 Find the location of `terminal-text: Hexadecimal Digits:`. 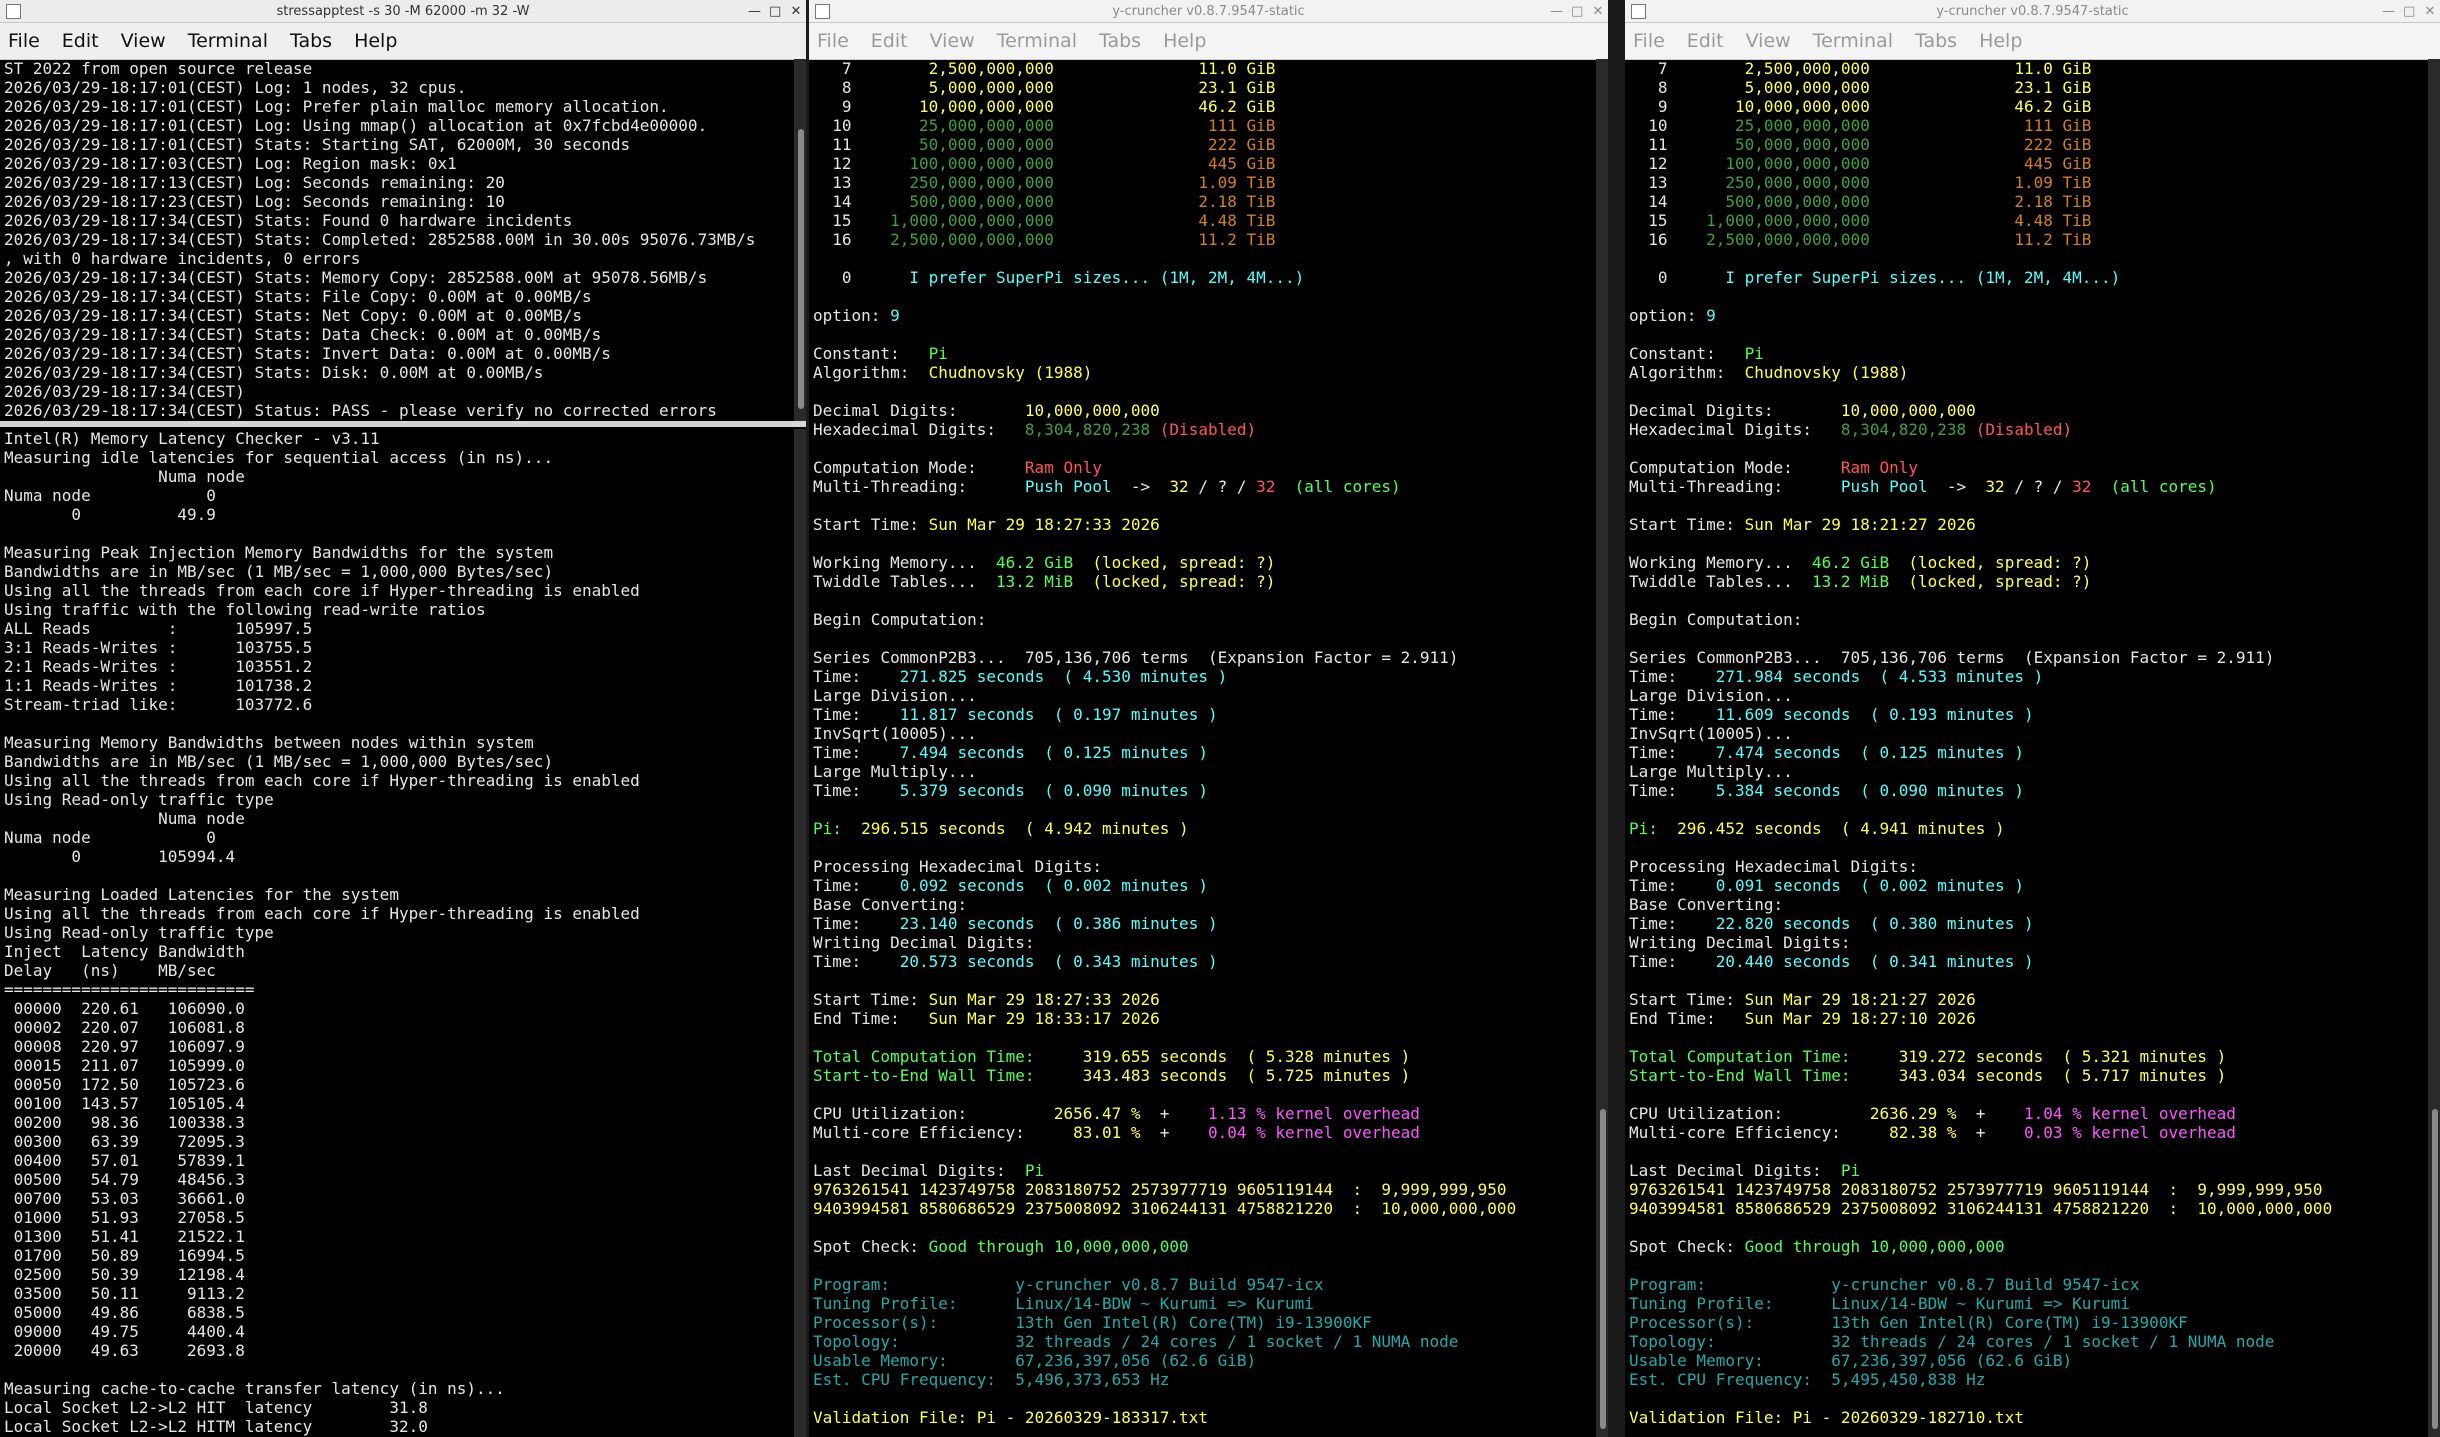

terminal-text: Hexadecimal Digits: is located at coordinates (919, 429).